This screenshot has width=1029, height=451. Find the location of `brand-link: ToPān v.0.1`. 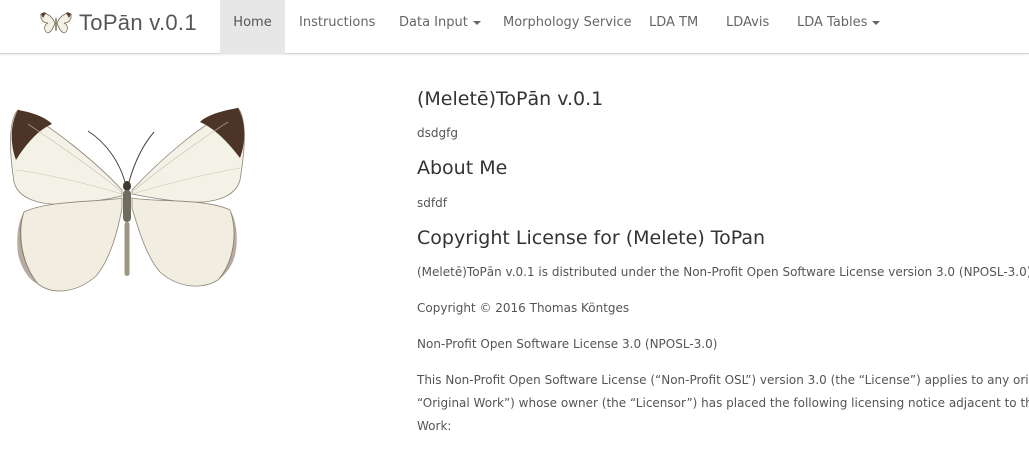

brand-link: ToPān v.0.1 is located at coordinates (118, 23).